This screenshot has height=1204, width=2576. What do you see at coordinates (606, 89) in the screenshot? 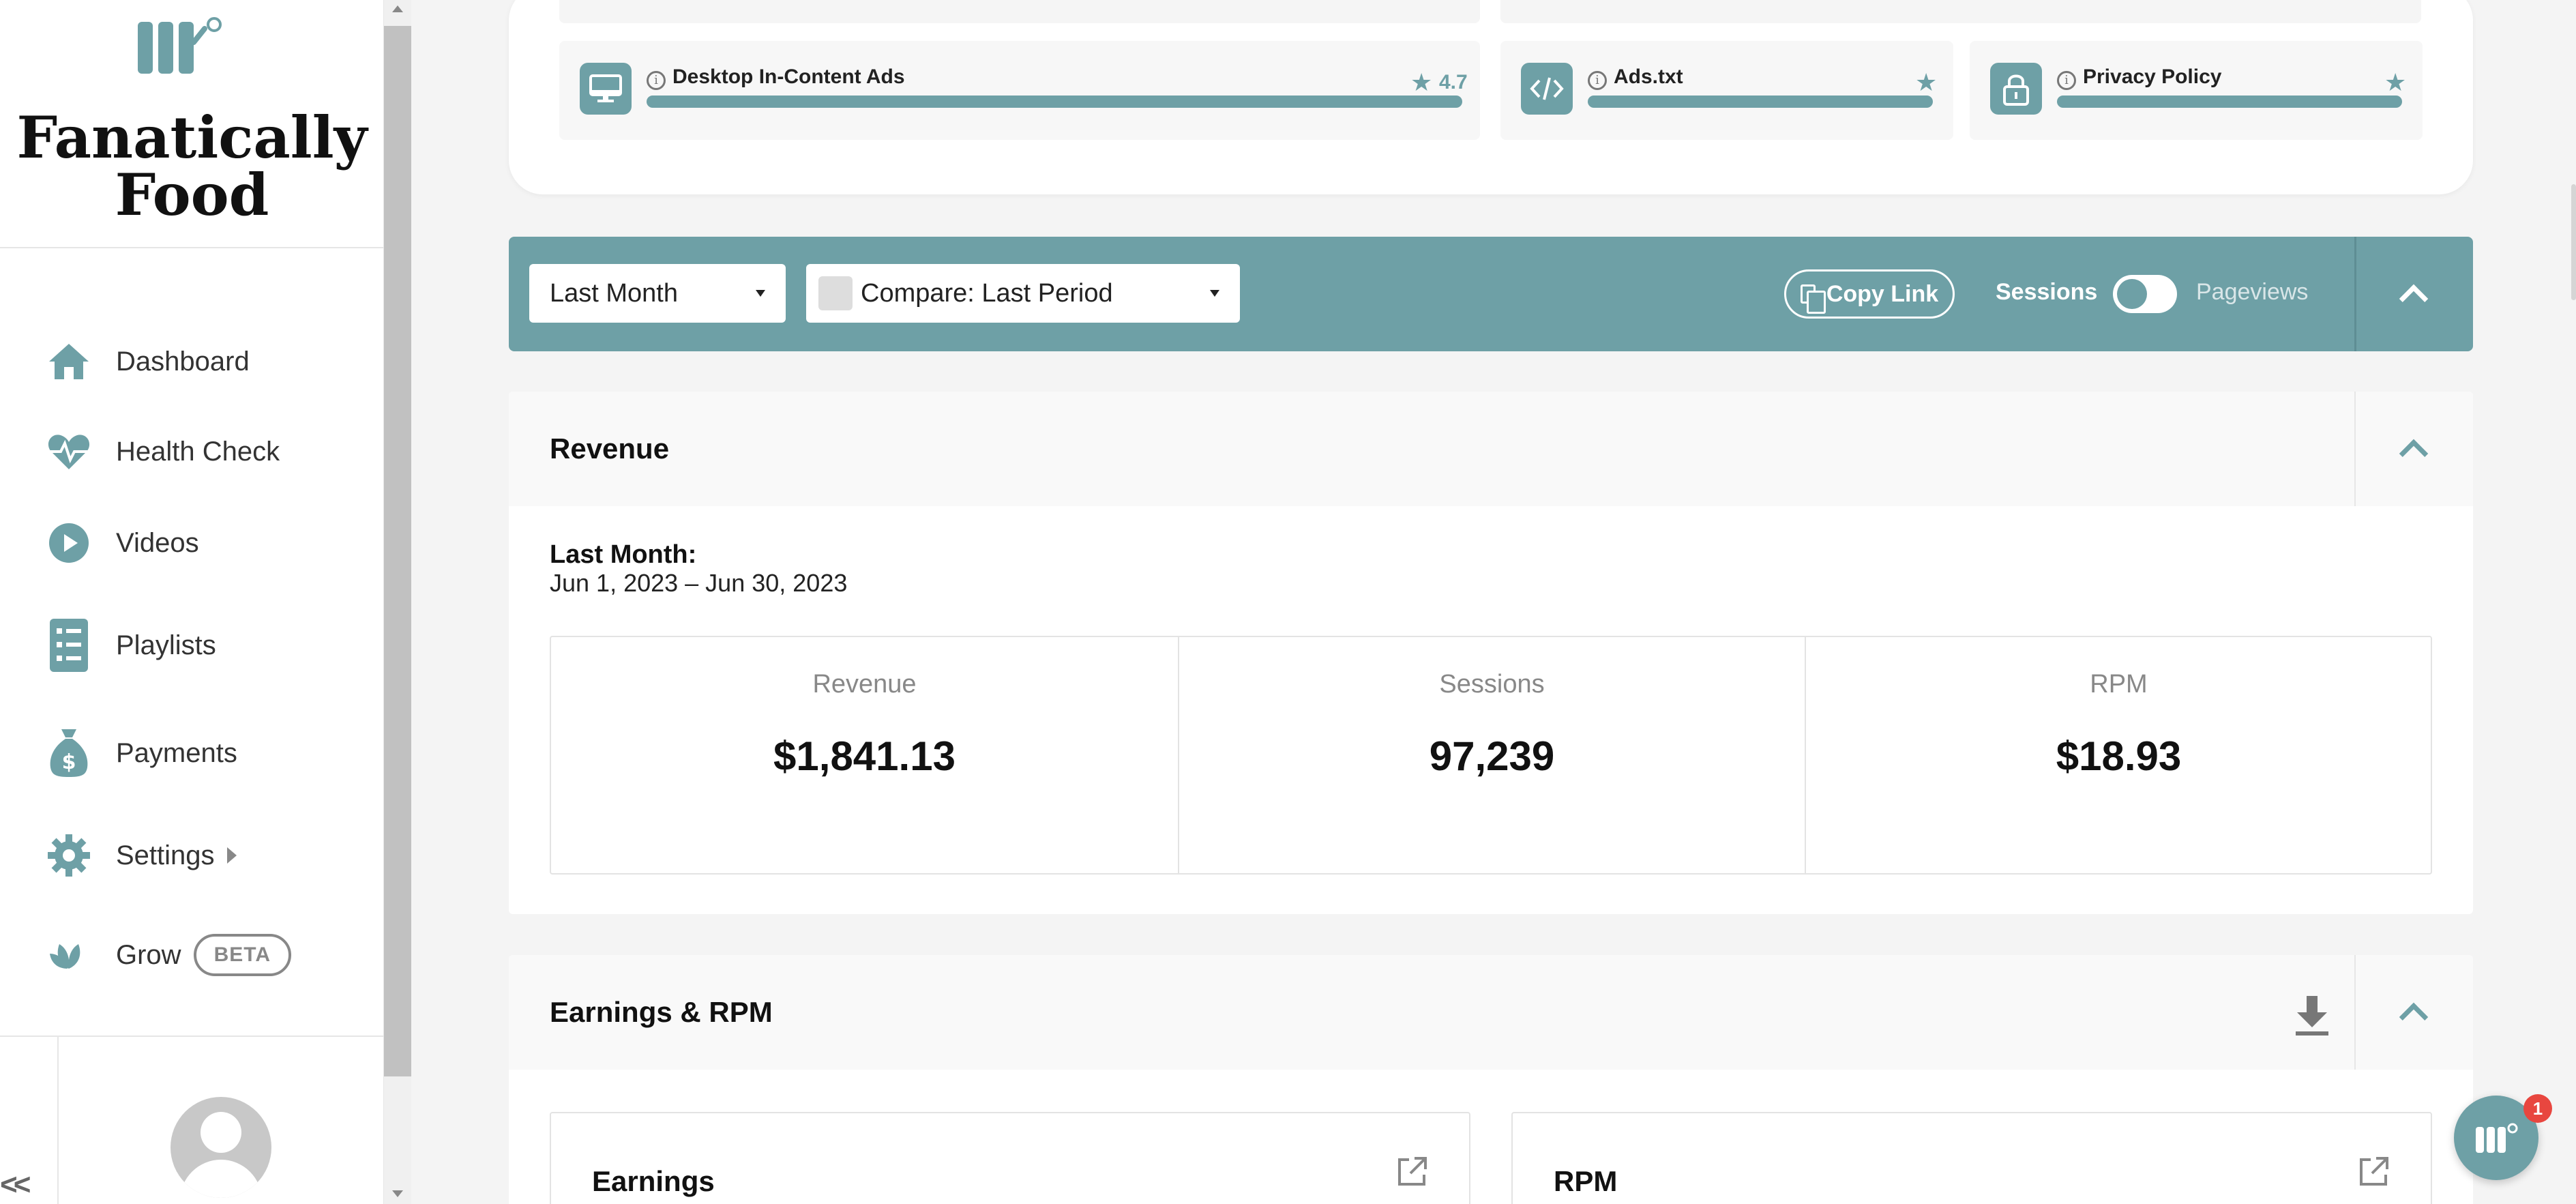
I see `desktop-icon` at bounding box center [606, 89].